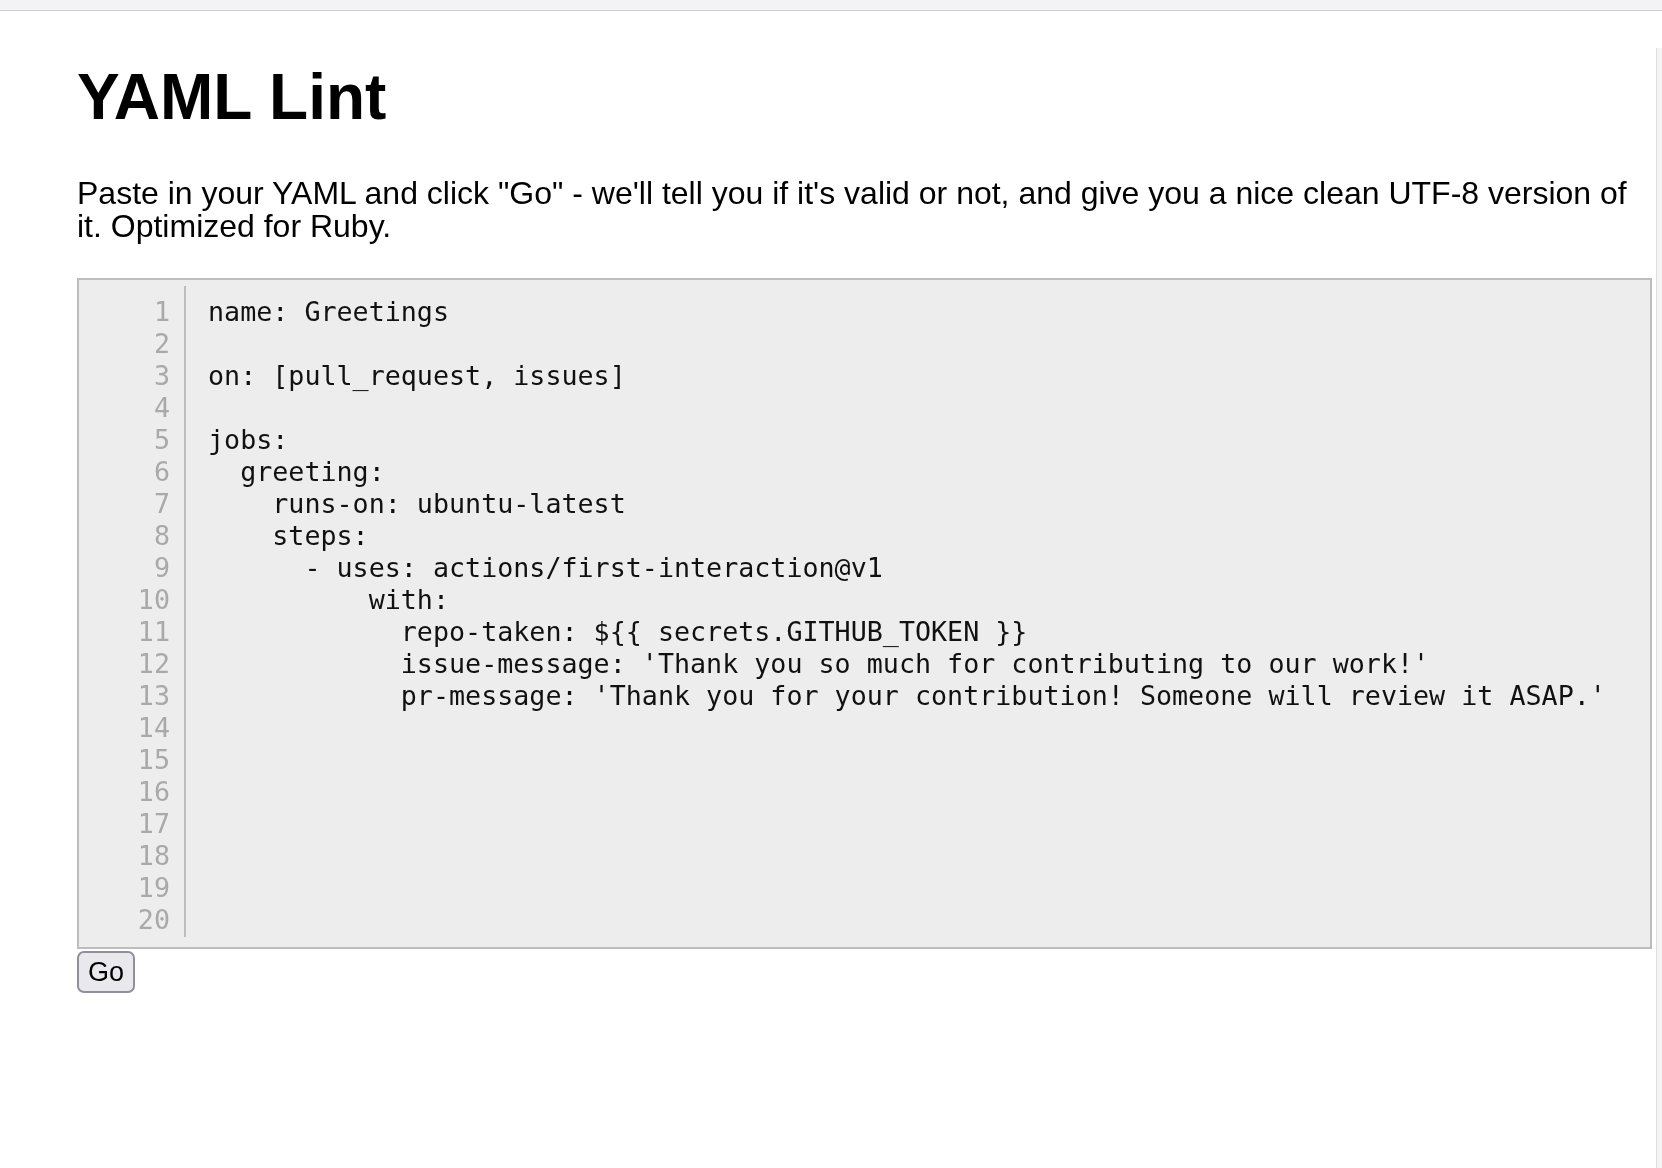 Image resolution: width=1662 pixels, height=1168 pixels. What do you see at coordinates (153, 760) in the screenshot?
I see `line-number: 15` at bounding box center [153, 760].